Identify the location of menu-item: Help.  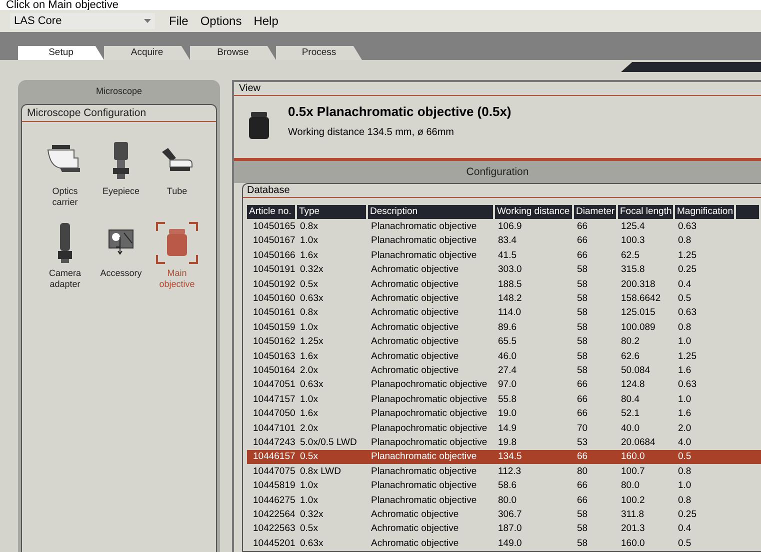
(266, 21).